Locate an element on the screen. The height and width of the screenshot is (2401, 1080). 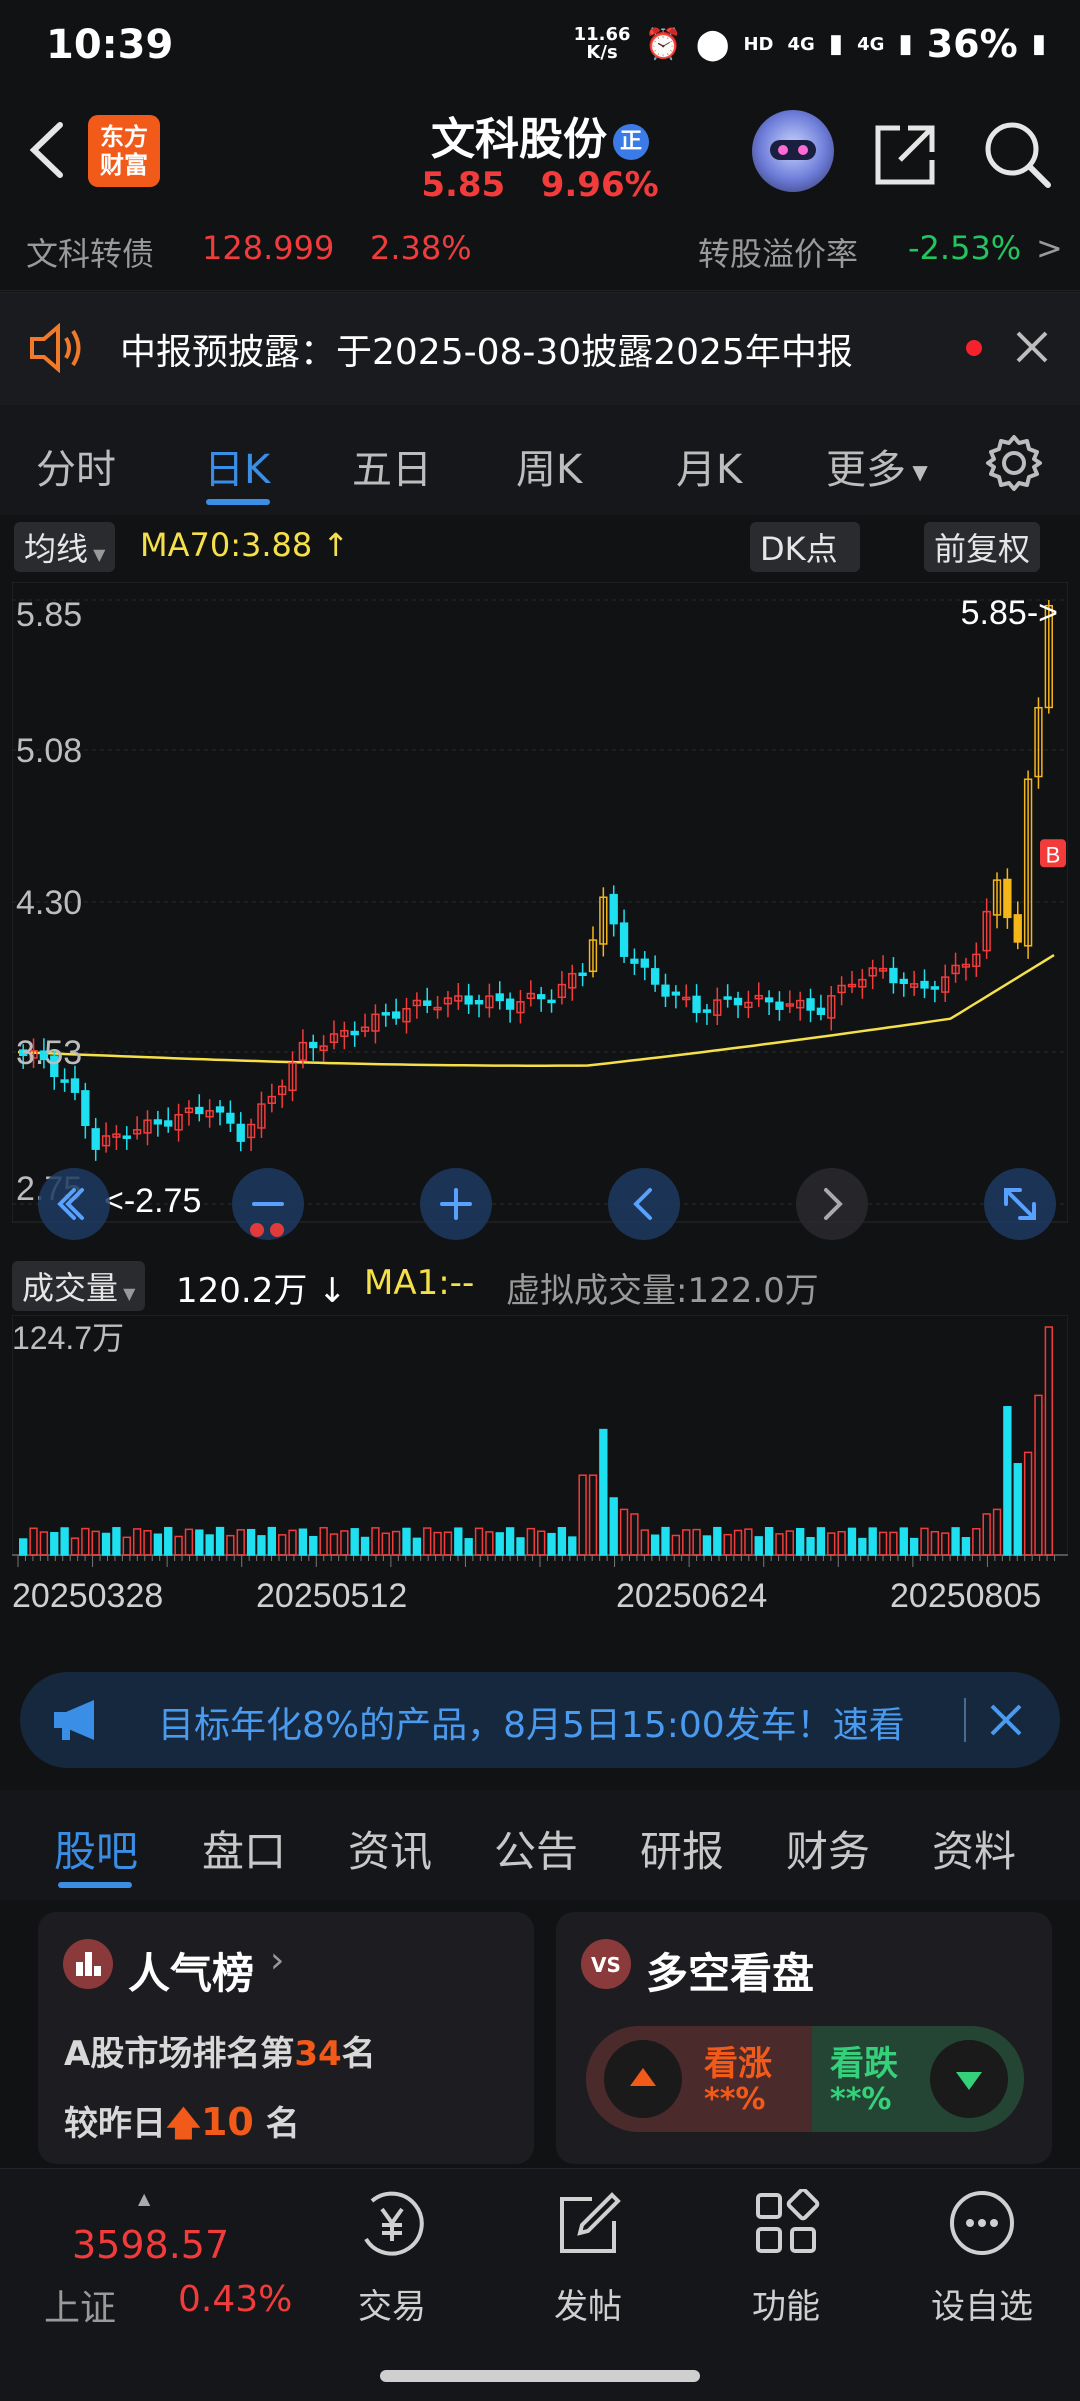
tab-forum: 股吧 is located at coordinates (96, 1848).